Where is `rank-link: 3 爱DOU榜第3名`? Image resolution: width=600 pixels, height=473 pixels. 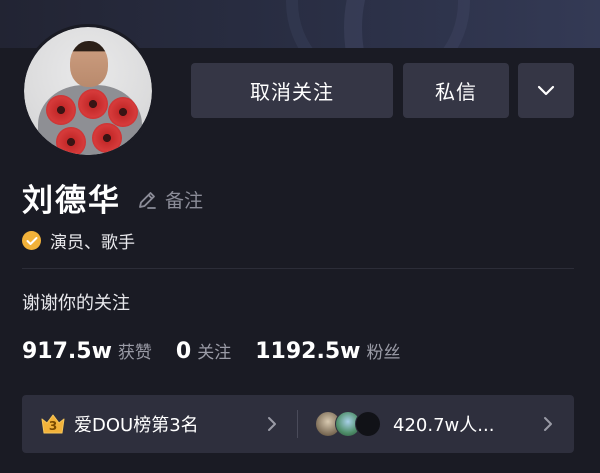
rank-link: 3 爱DOU榜第3名 is located at coordinates (119, 424).